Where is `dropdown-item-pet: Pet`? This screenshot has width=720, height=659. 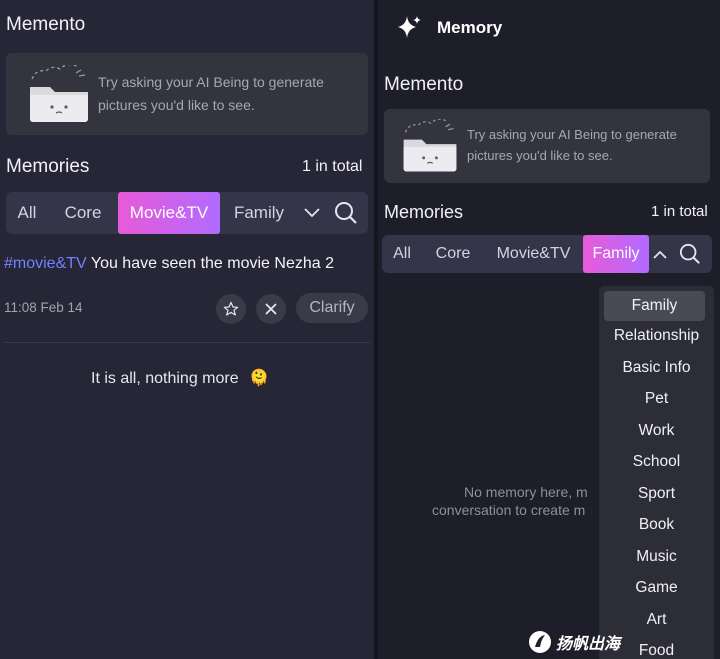 dropdown-item-pet: Pet is located at coordinates (656, 399).